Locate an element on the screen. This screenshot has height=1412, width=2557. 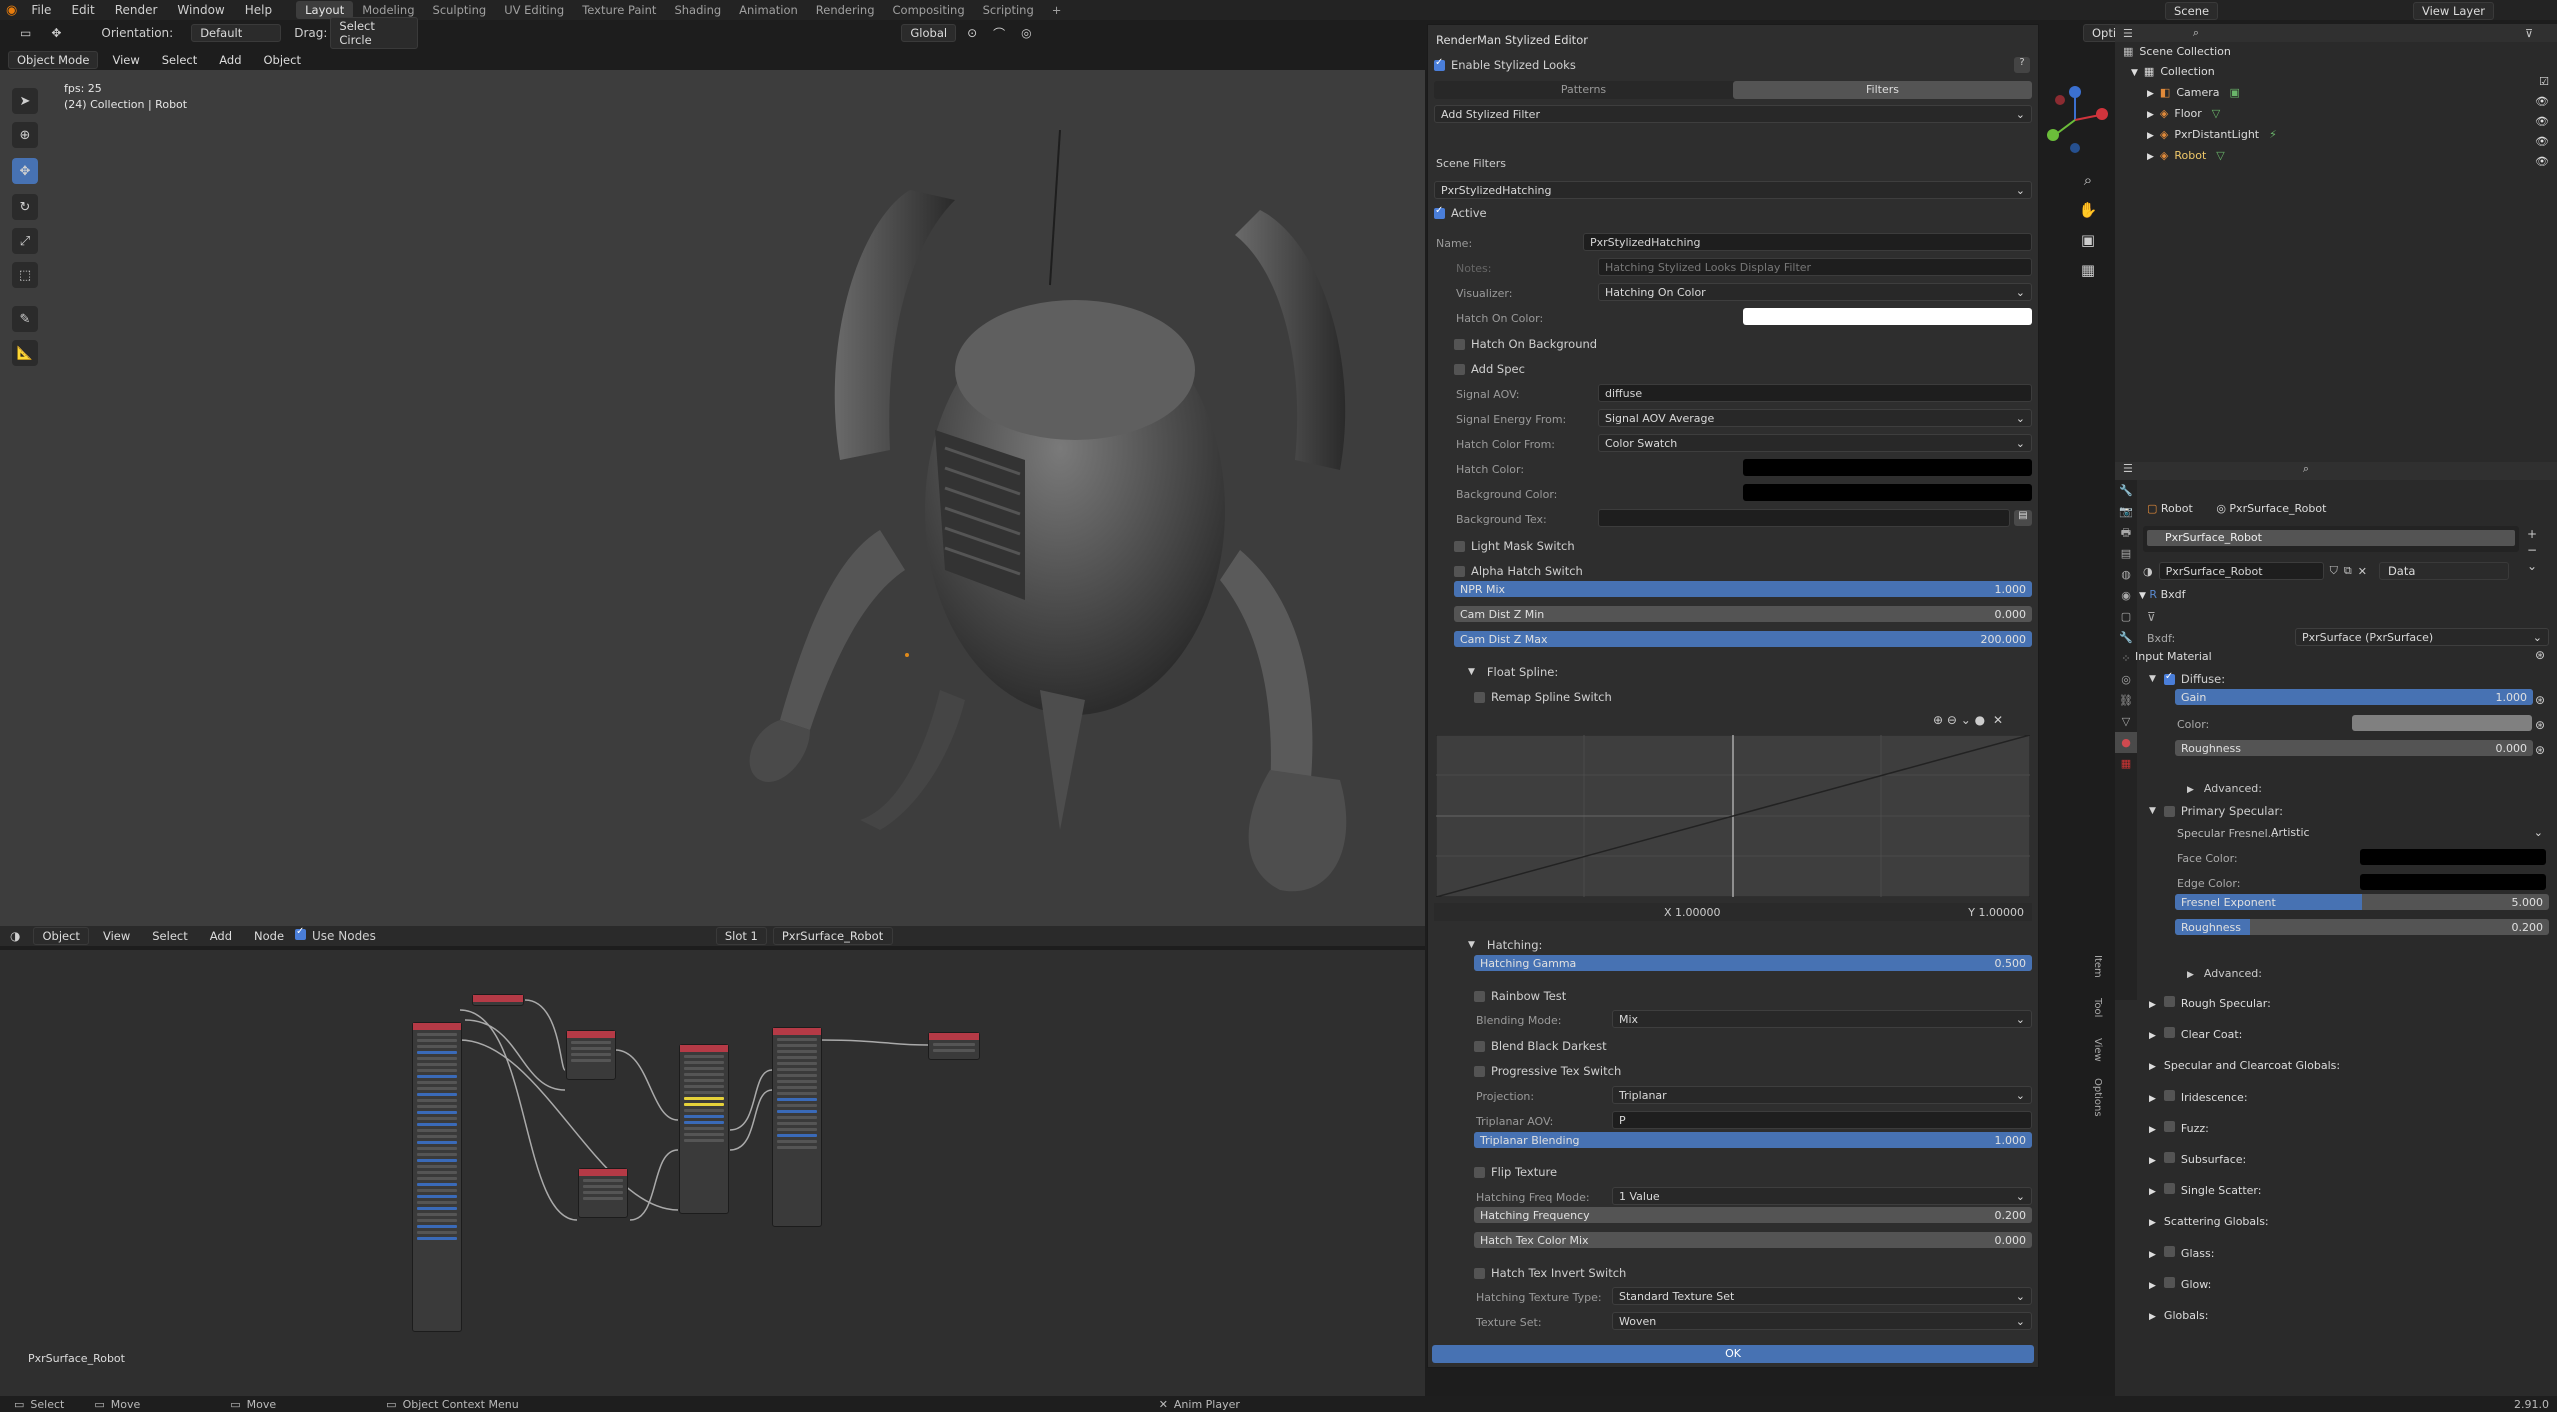
outliner-item-camera: ▶ ◧ Camera ▣ is located at coordinates (2340, 93).